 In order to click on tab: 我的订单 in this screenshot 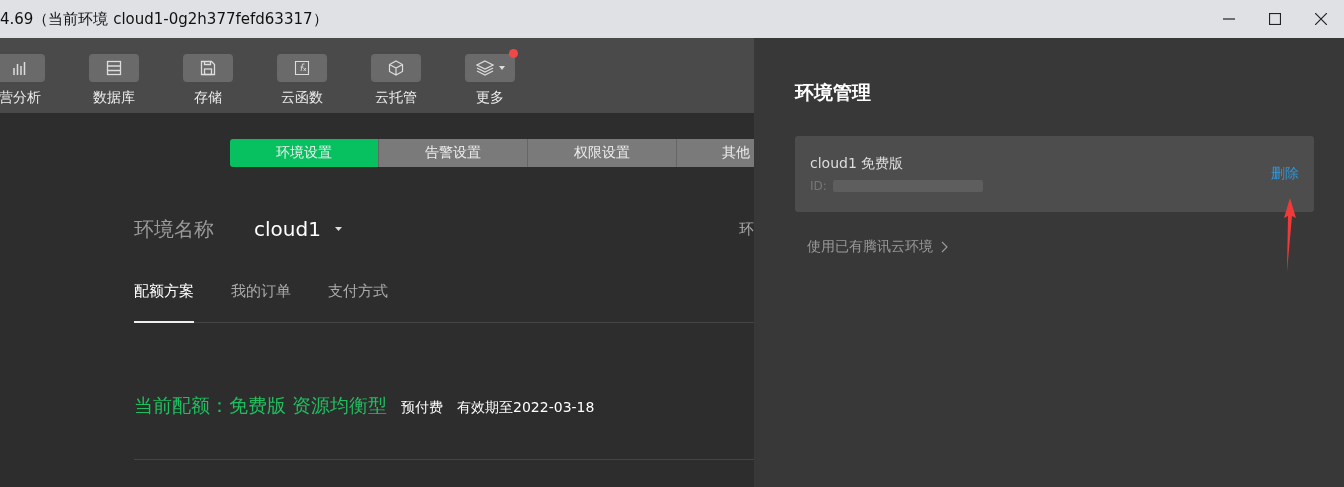, I will do `click(261, 302)`.